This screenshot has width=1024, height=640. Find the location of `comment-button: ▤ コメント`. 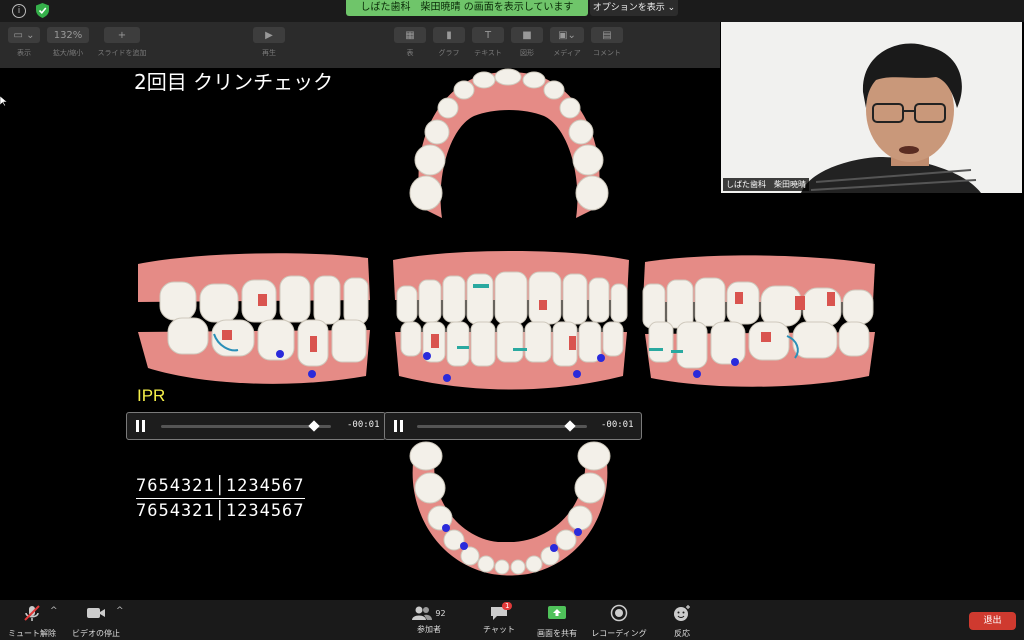

comment-button: ▤ コメント is located at coordinates (607, 42).